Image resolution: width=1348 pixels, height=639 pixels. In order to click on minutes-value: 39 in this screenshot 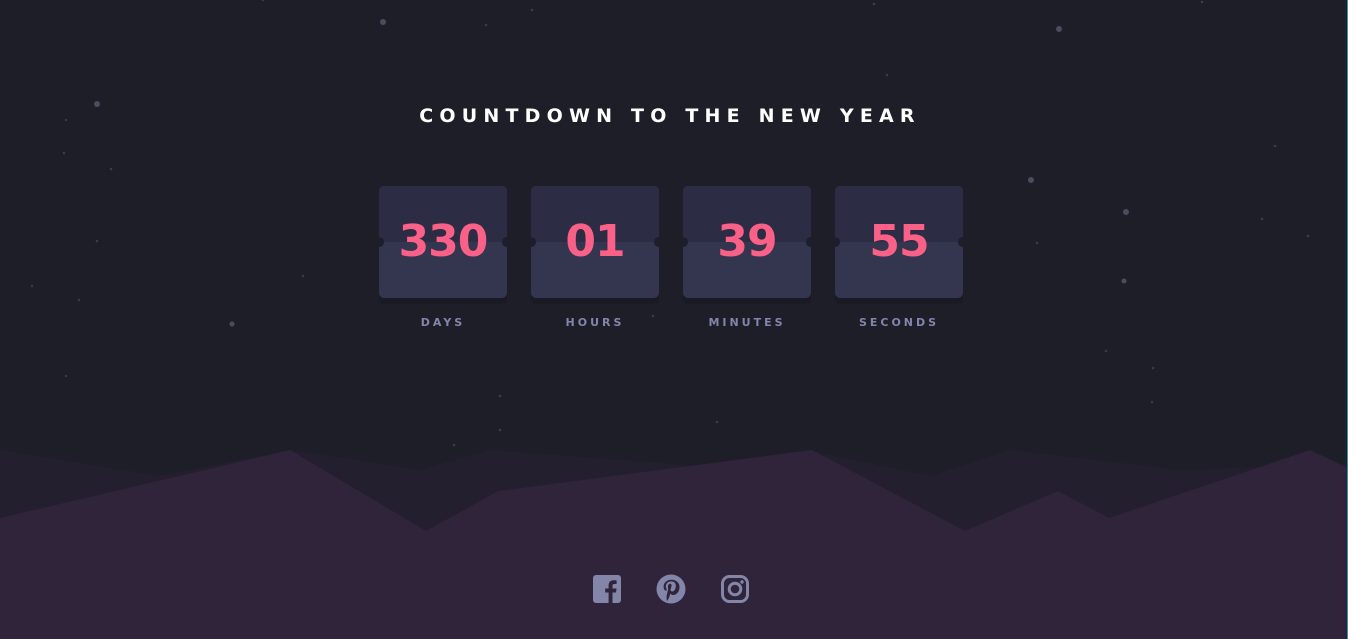, I will do `click(747, 241)`.